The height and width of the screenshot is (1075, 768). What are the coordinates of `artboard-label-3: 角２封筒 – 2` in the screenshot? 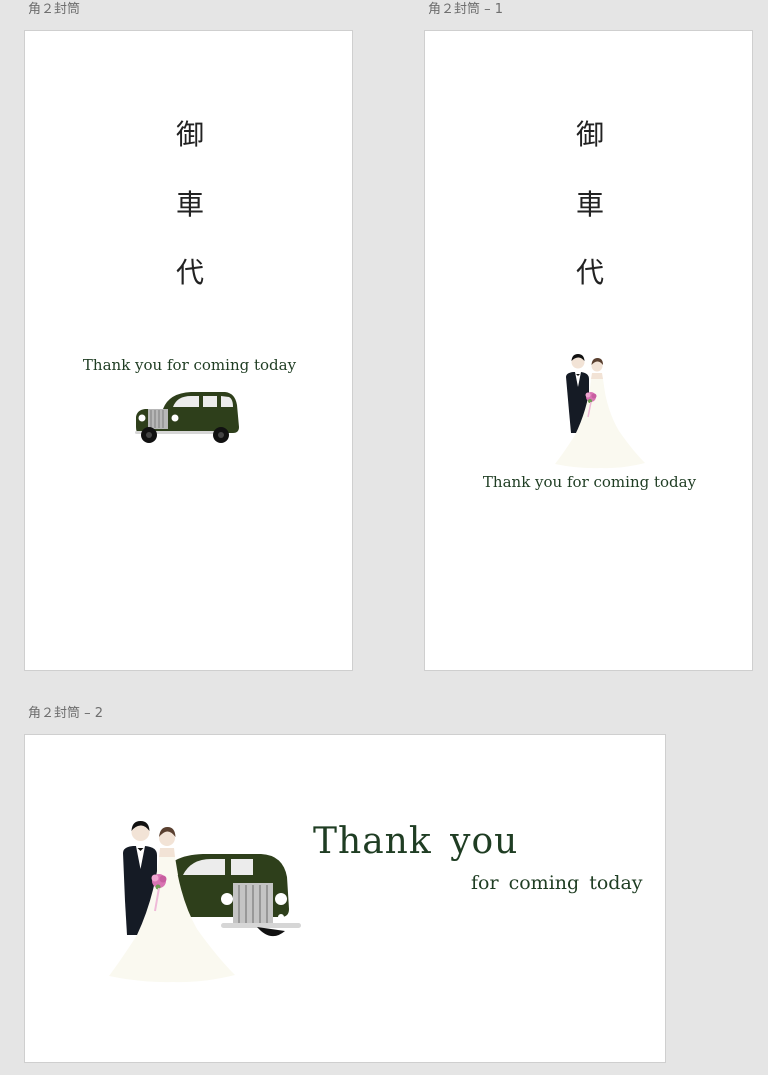 It's located at (65, 714).